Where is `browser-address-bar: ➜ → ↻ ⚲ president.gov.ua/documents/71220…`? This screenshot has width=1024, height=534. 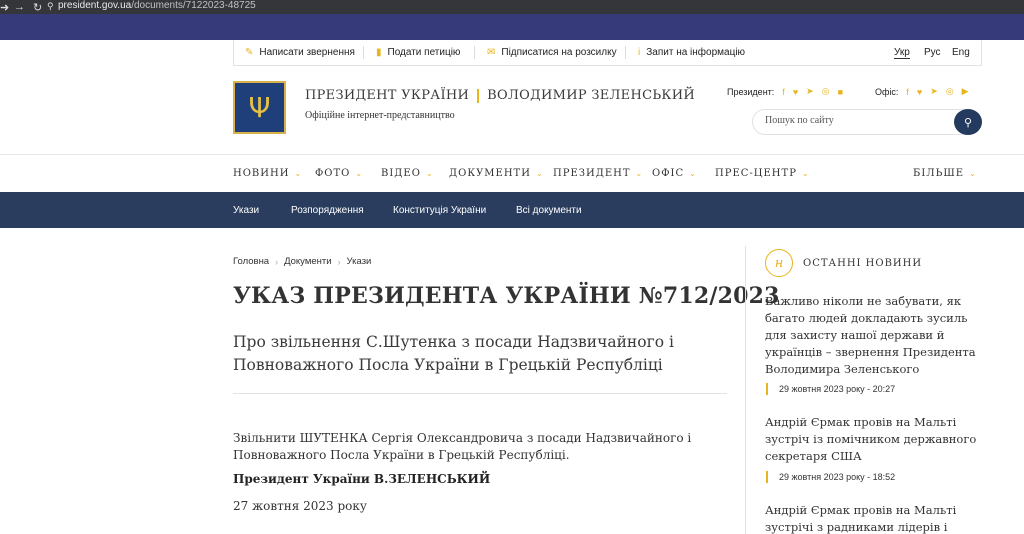
browser-address-bar: ➜ → ↻ ⚲ president.gov.ua/documents/71220… is located at coordinates (512, 7).